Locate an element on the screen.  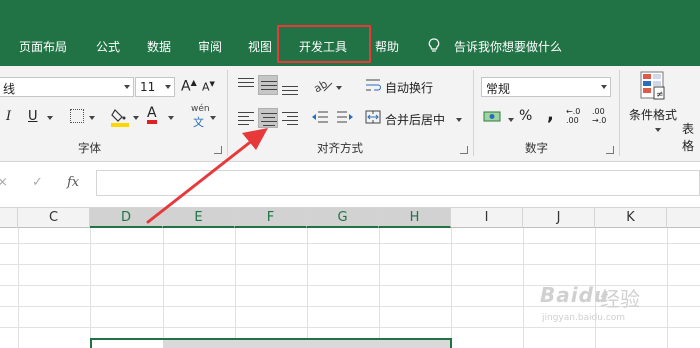
developer-tab-highlight-box is located at coordinates (324, 44).